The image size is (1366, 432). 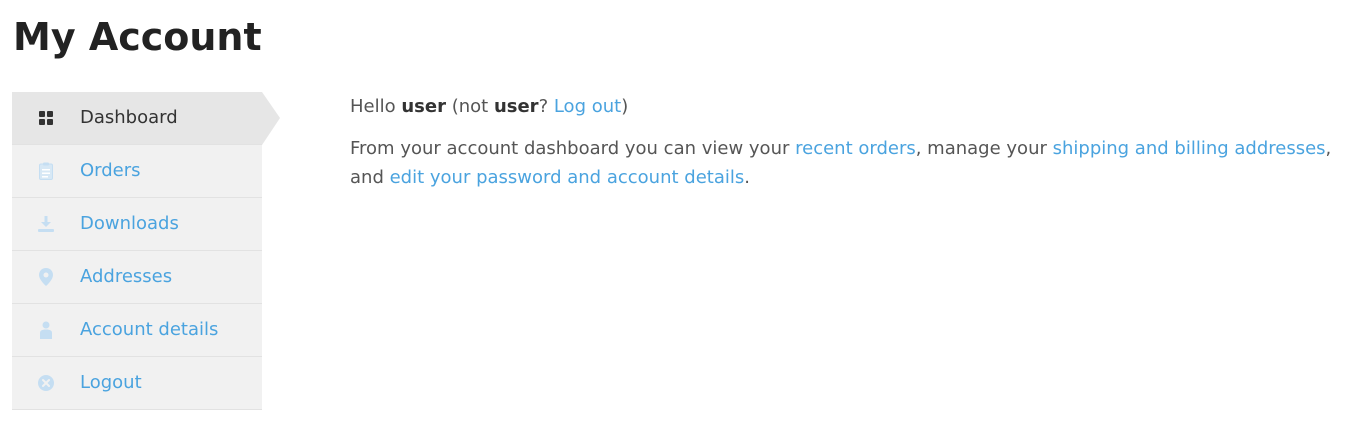 What do you see at coordinates (46, 224) in the screenshot?
I see `download-icon` at bounding box center [46, 224].